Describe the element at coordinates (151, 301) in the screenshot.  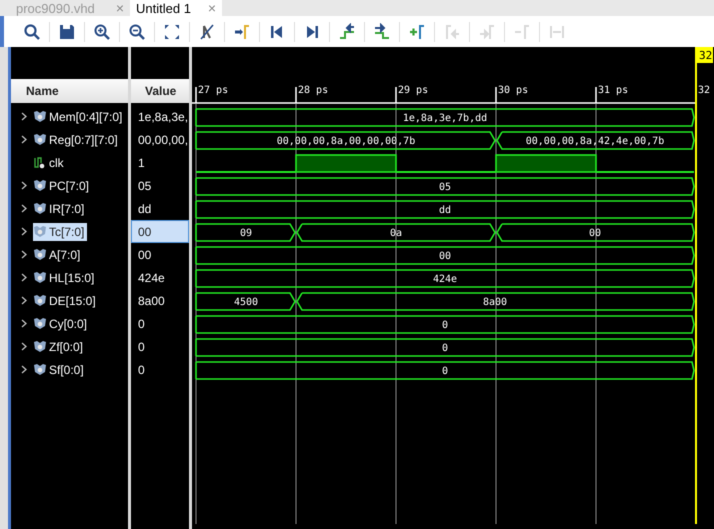
I see `signal-value: 8a00` at that location.